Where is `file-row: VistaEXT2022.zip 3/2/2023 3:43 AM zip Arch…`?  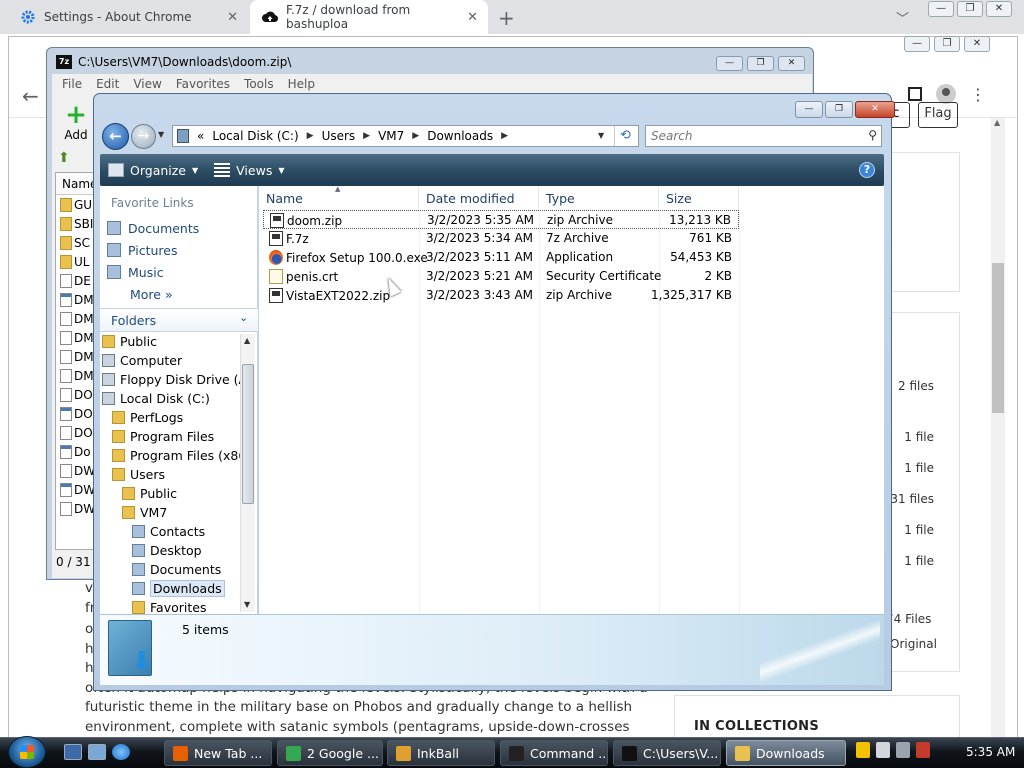
file-row: VistaEXT2022.zip 3/2/2023 3:43 AM zip Arch… is located at coordinates (501, 295).